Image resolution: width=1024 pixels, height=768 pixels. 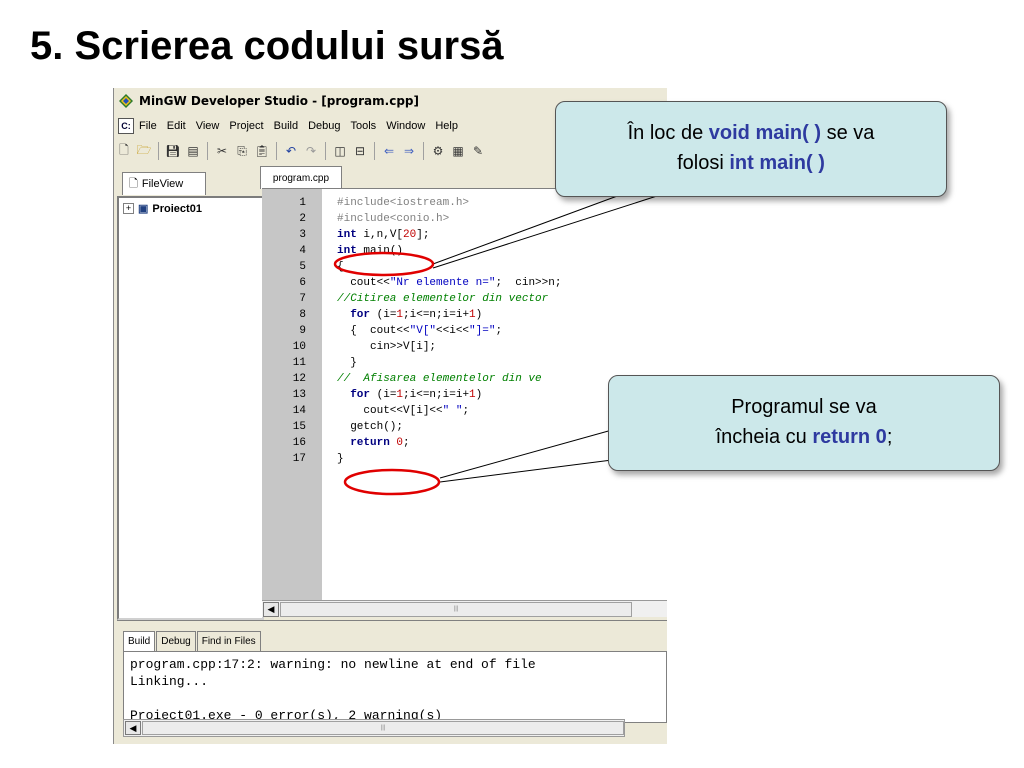 What do you see at coordinates (299, 411) in the screenshot?
I see `line-number: 14` at bounding box center [299, 411].